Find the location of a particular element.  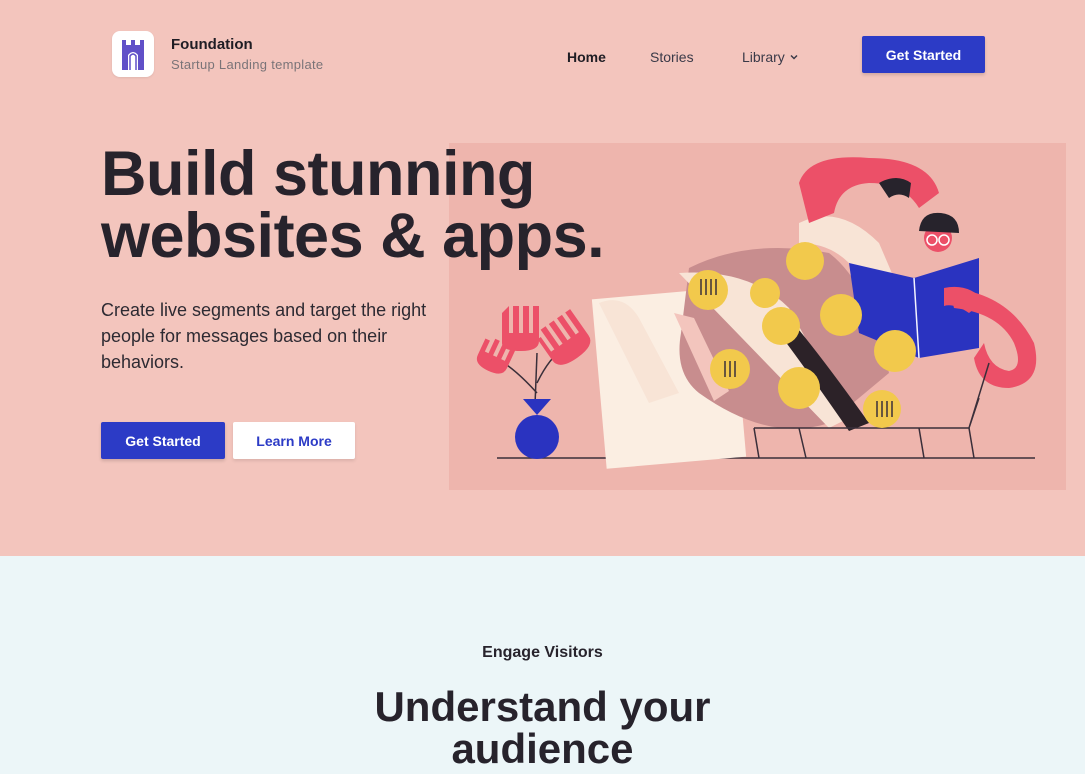

section-title-line2: audience is located at coordinates (542, 748).